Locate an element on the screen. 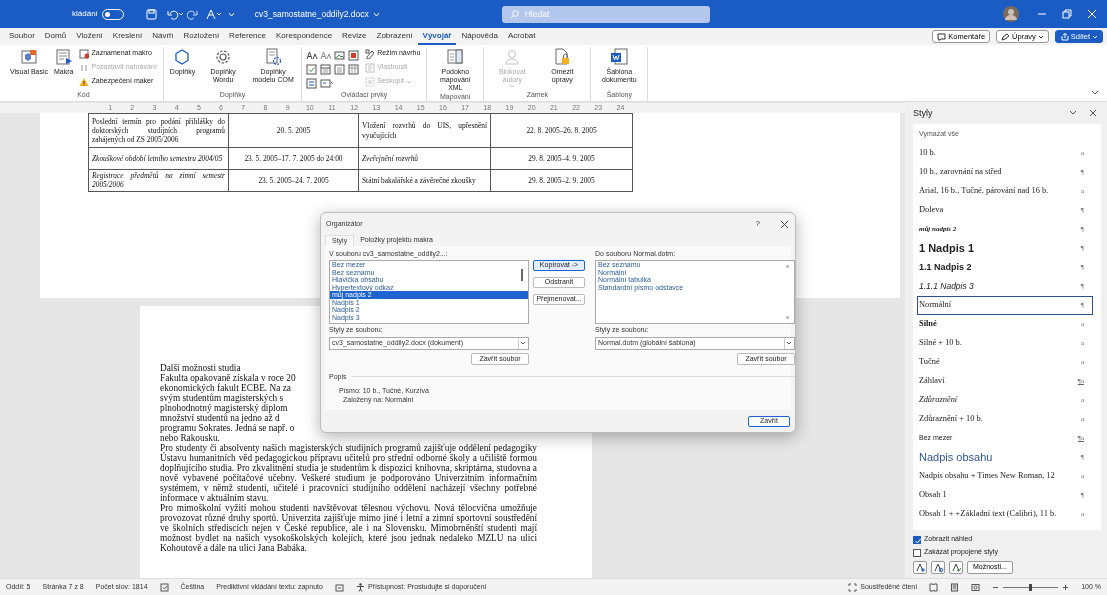 The image size is (1107, 595). zoom-in-icon is located at coordinates (1066, 587).